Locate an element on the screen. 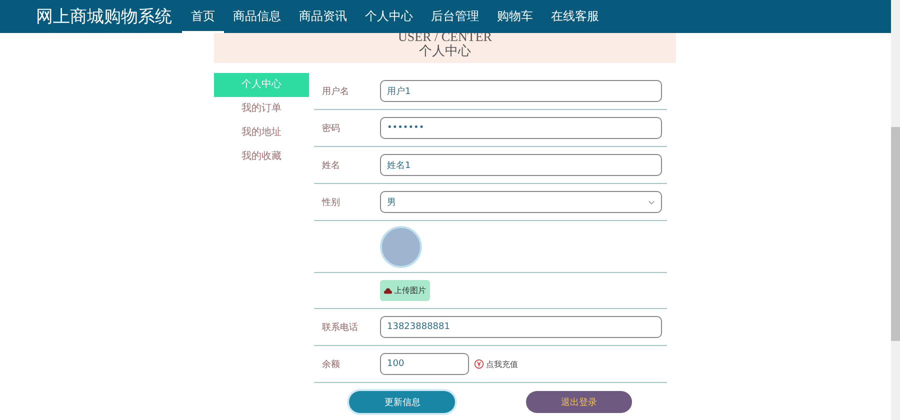  recharge-link: 点我充值 is located at coordinates (496, 364).